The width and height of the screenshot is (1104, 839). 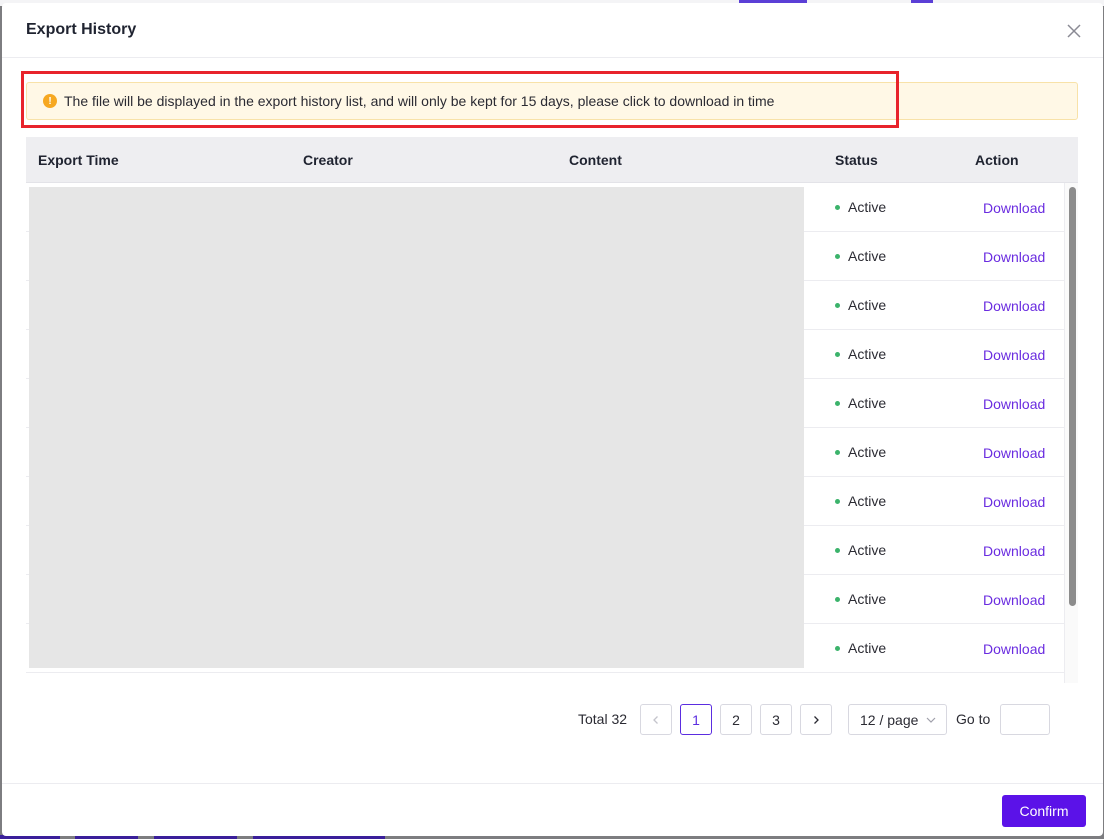 What do you see at coordinates (603, 719) in the screenshot?
I see `total-count: Total 32` at bounding box center [603, 719].